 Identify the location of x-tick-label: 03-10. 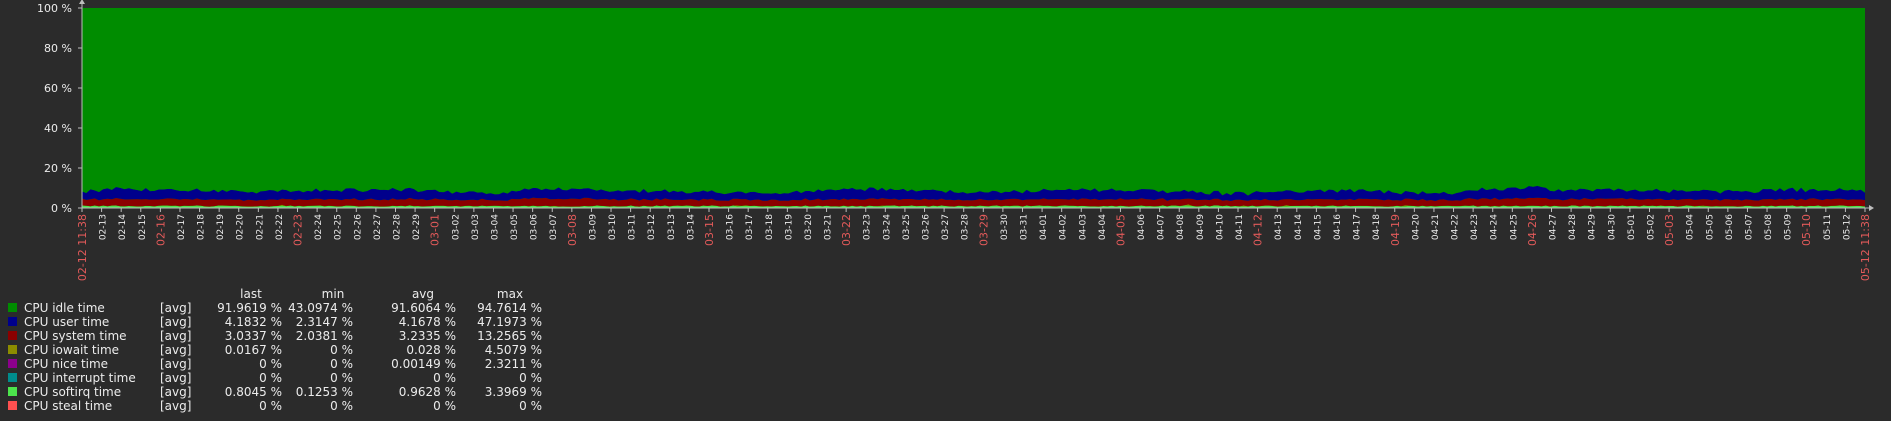
(613, 227).